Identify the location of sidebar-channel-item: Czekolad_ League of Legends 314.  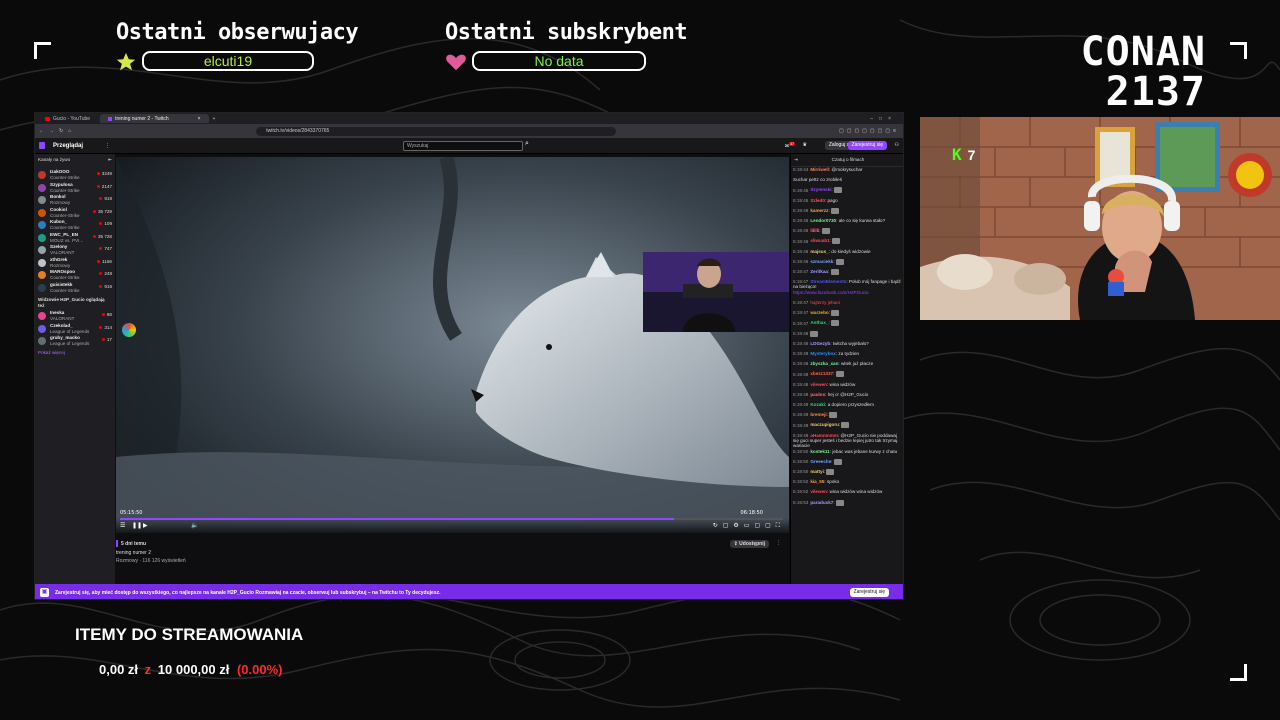
(75, 329).